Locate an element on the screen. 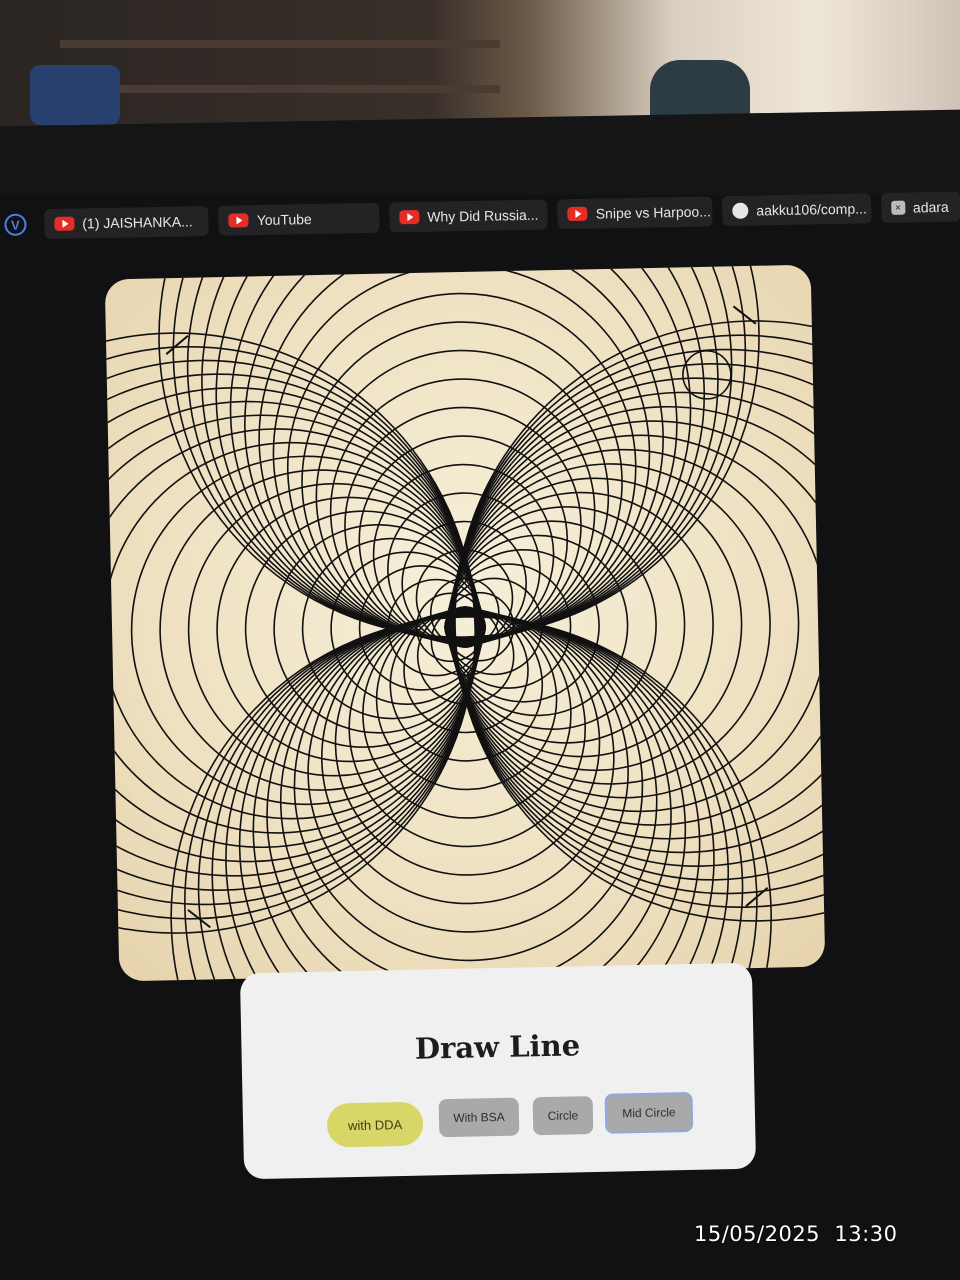 This screenshot has height=1280, width=960. mid-circle-button: Mid Circle is located at coordinates (649, 1112).